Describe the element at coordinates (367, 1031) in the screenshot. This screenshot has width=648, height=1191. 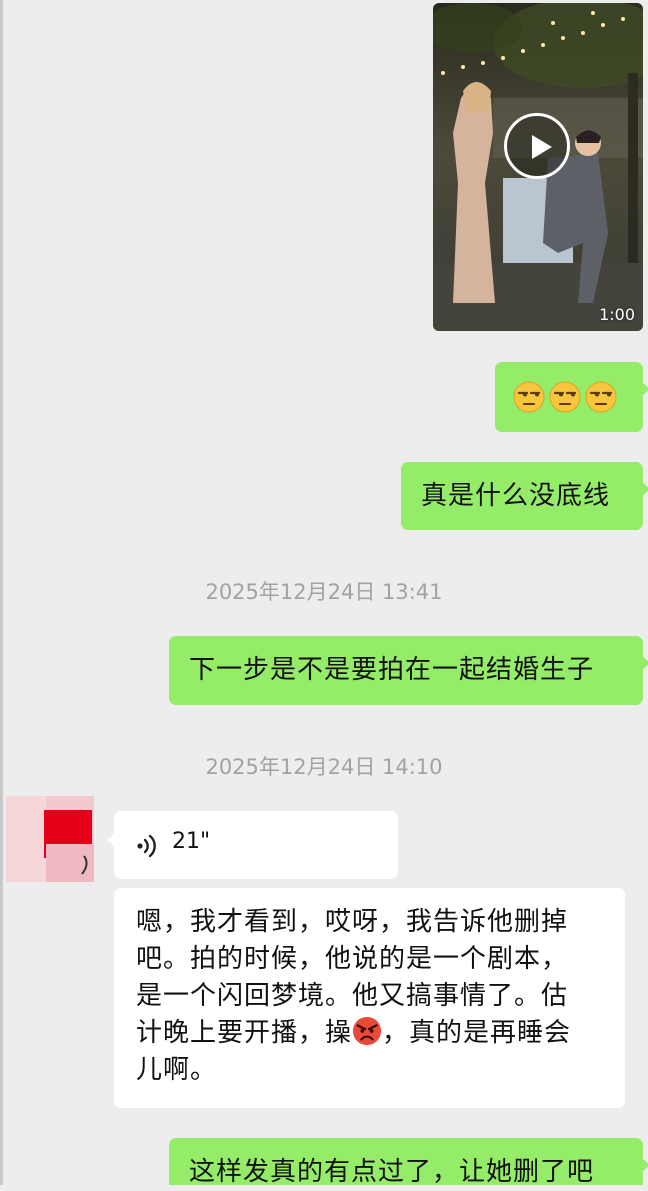
I see `angry-face-icon` at that location.